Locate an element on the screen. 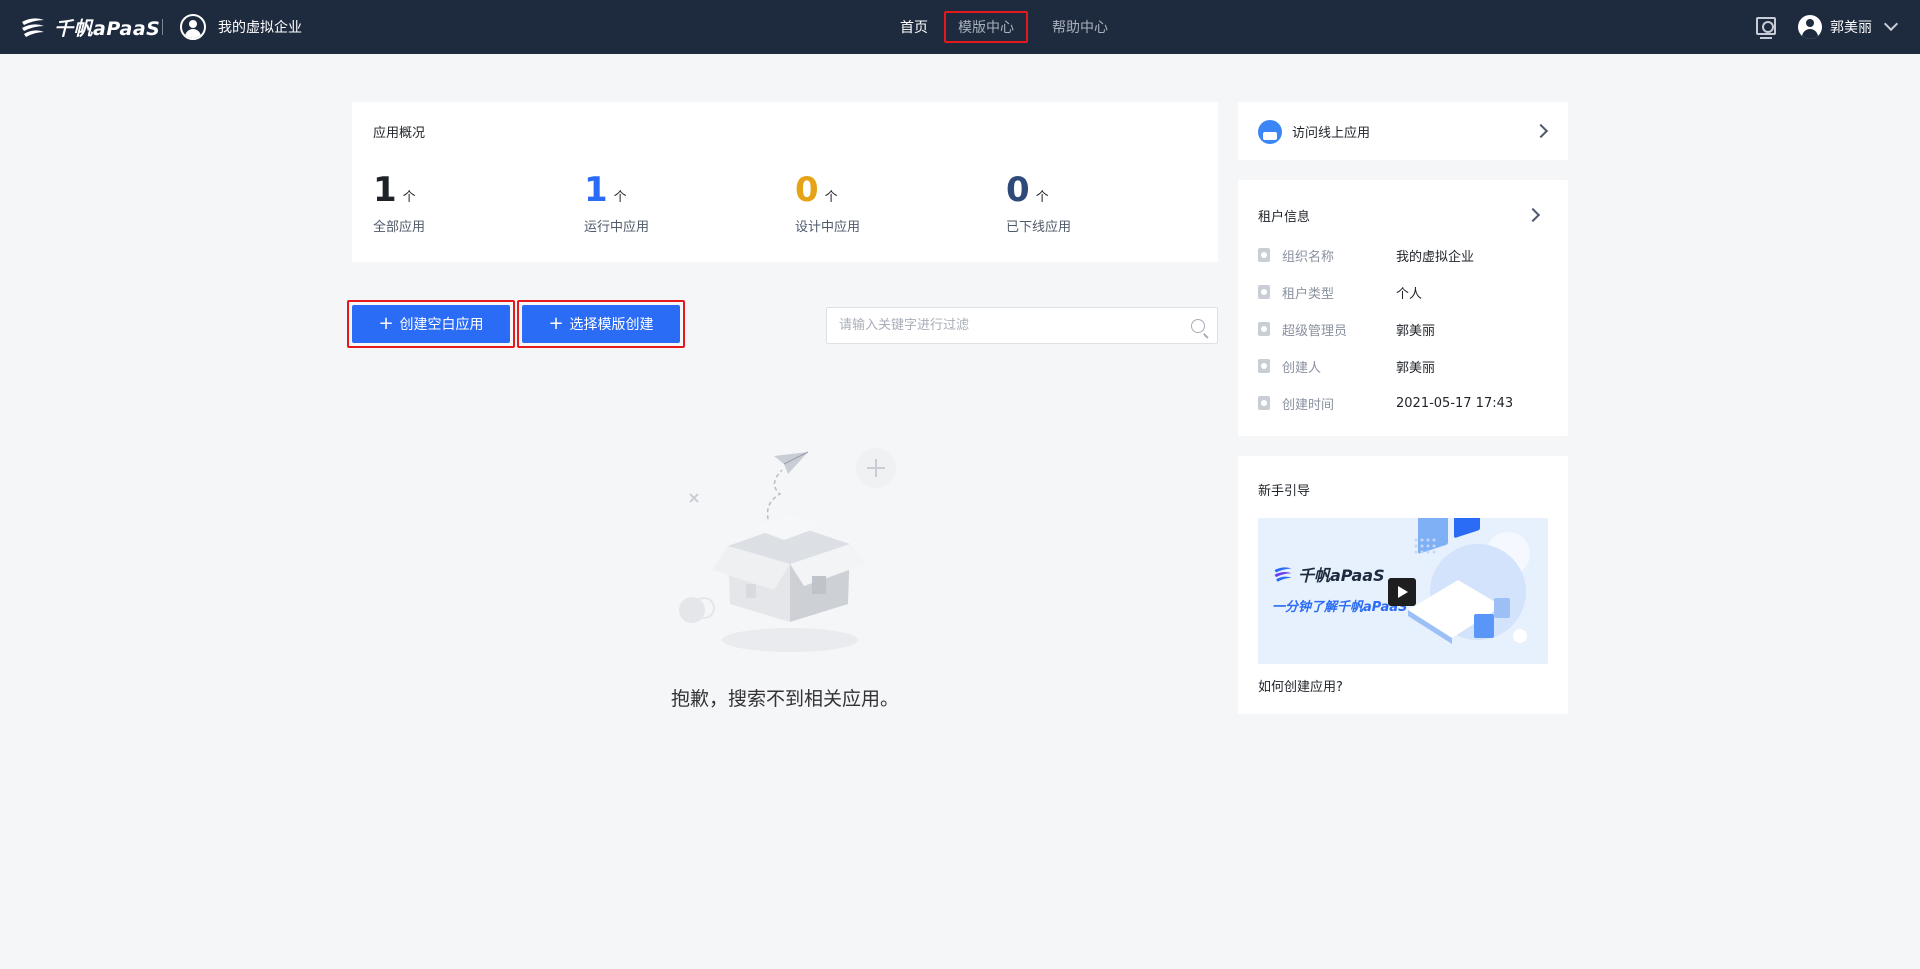  nav-template-center: 模版中心 is located at coordinates (986, 27).